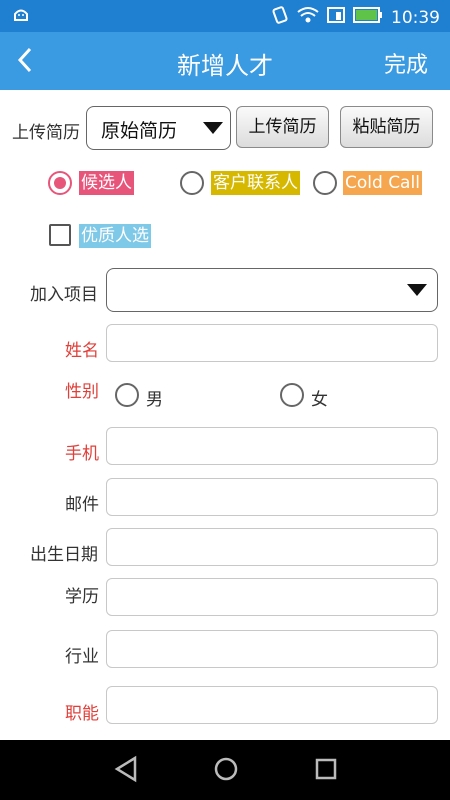 The height and width of the screenshot is (800, 450). Describe the element at coordinates (82, 505) in the screenshot. I see `email-label: 邮件` at that location.